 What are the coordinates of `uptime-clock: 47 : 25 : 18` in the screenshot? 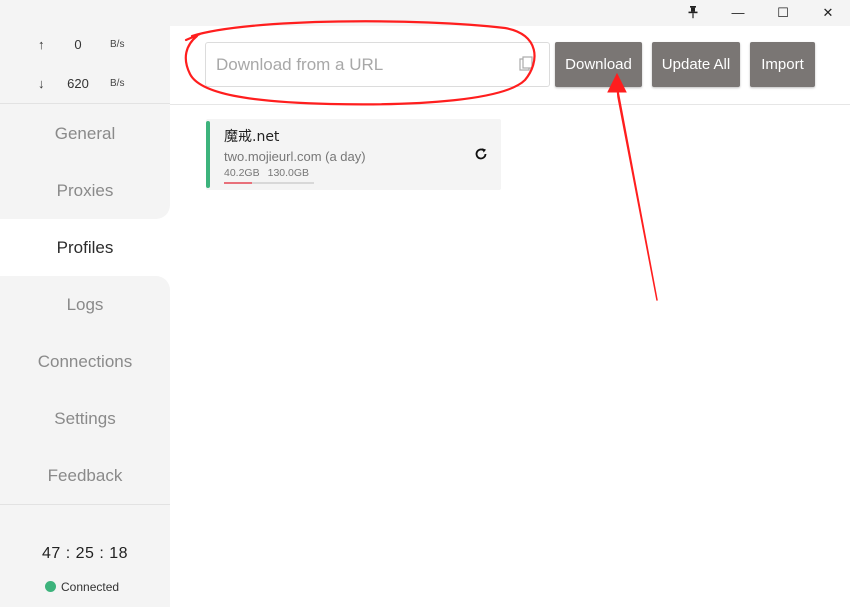 It's located at (85, 553).